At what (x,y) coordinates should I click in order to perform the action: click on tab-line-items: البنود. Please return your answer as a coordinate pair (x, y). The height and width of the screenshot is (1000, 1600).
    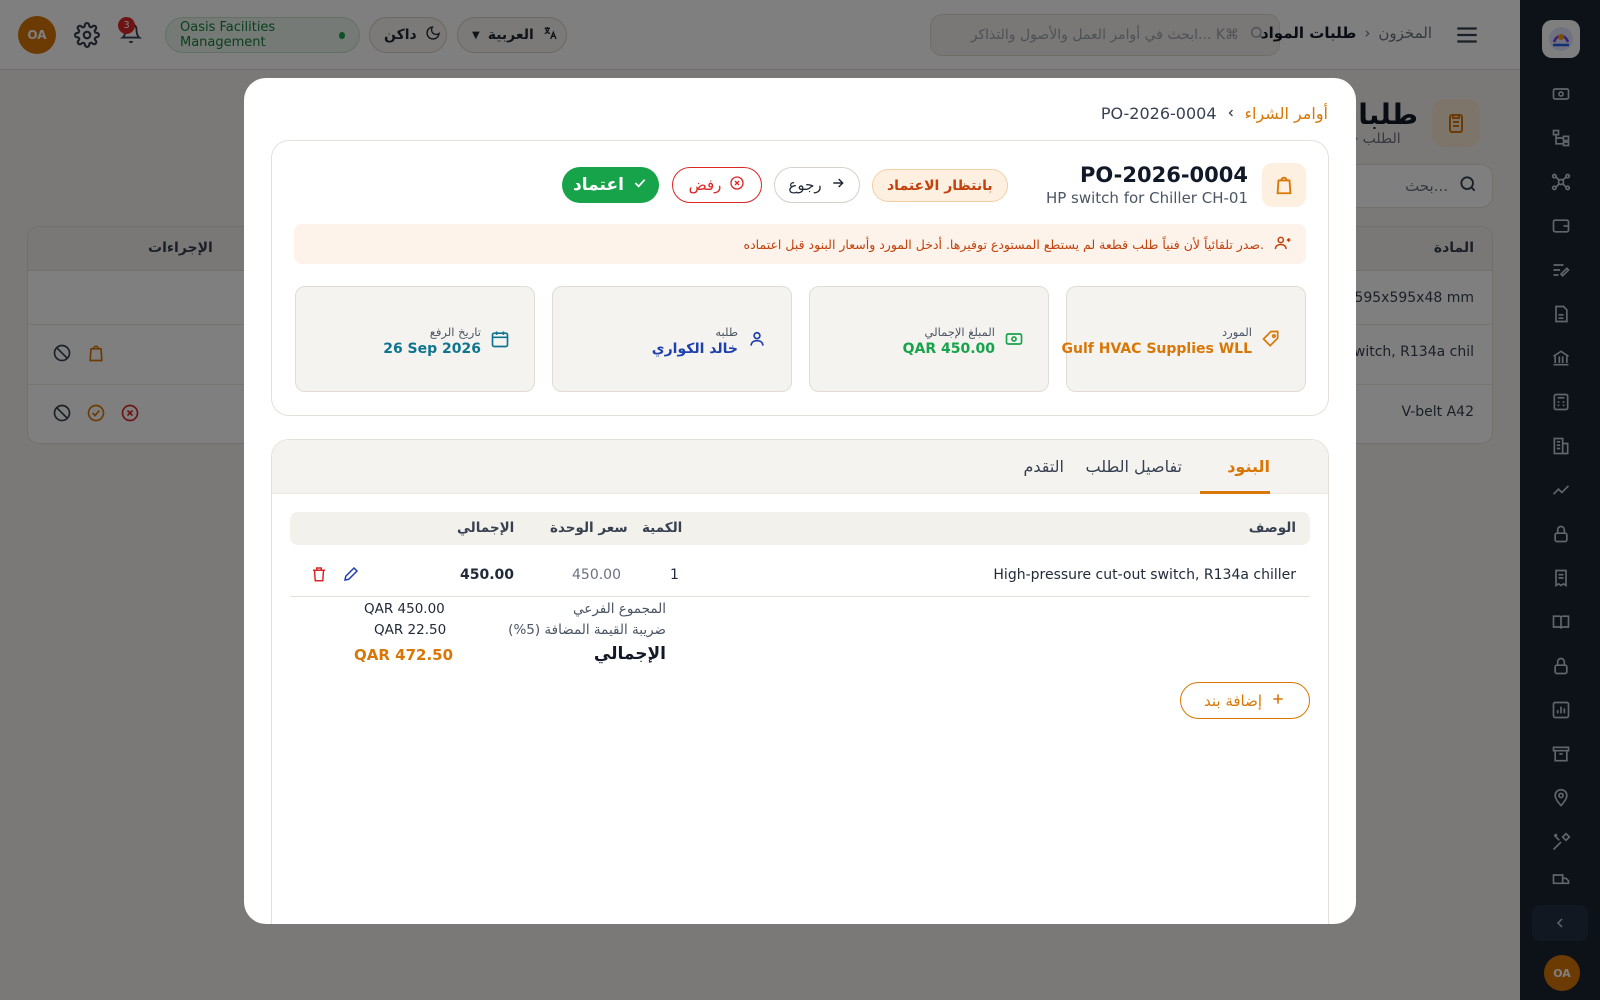
    Looking at the image, I should click on (1248, 466).